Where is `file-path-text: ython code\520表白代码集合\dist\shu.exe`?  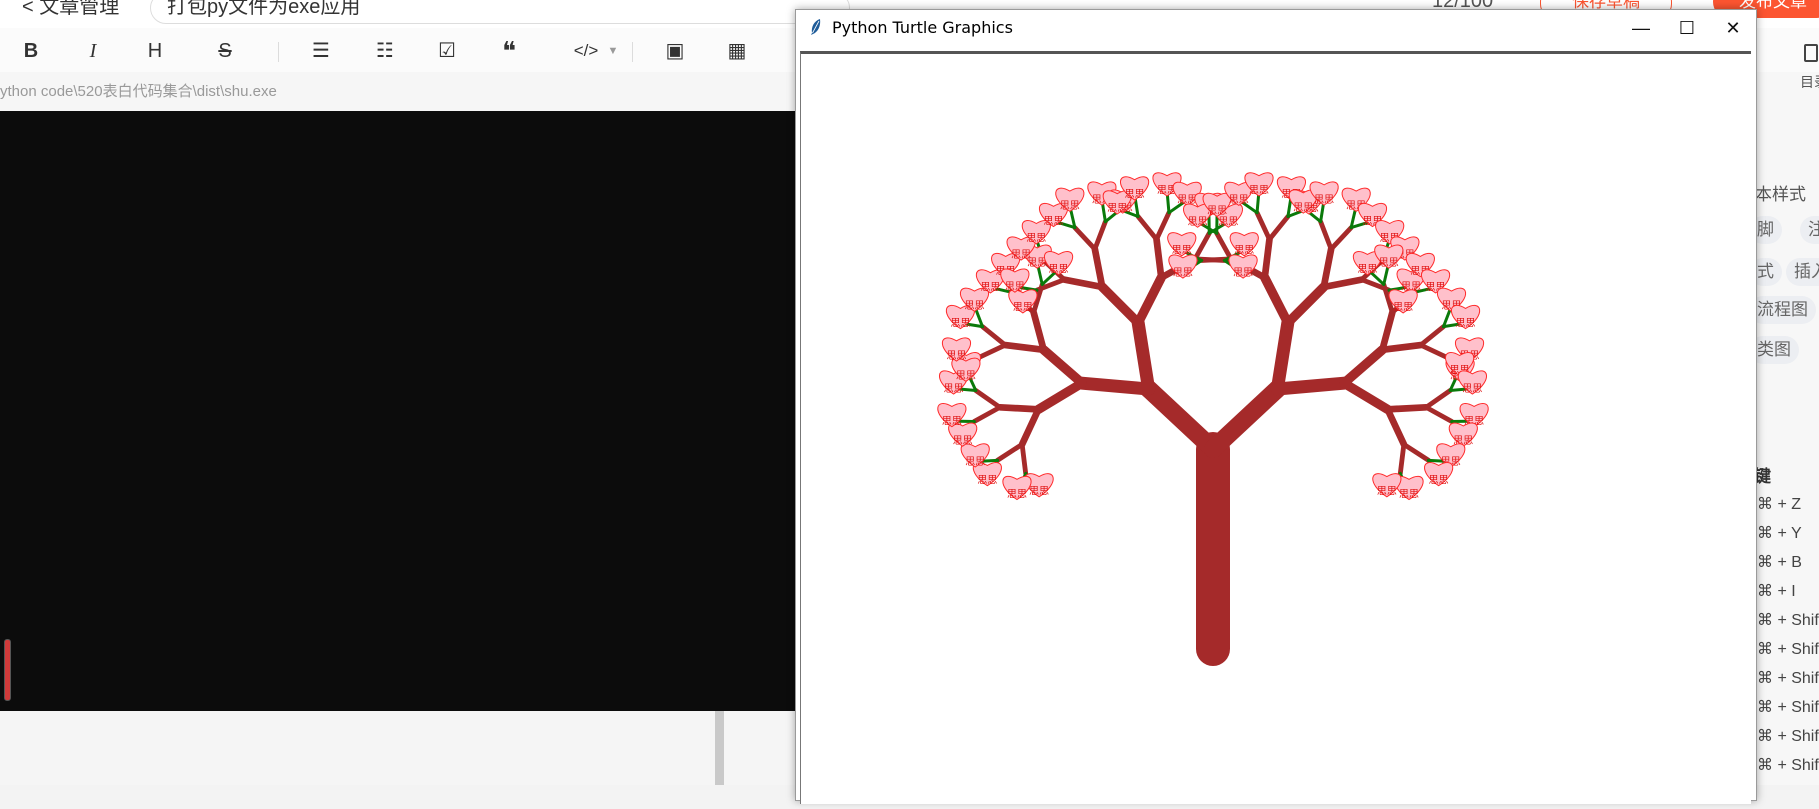
file-path-text: ython code\520表白代码集合\dist\shu.exe is located at coordinates (400, 92).